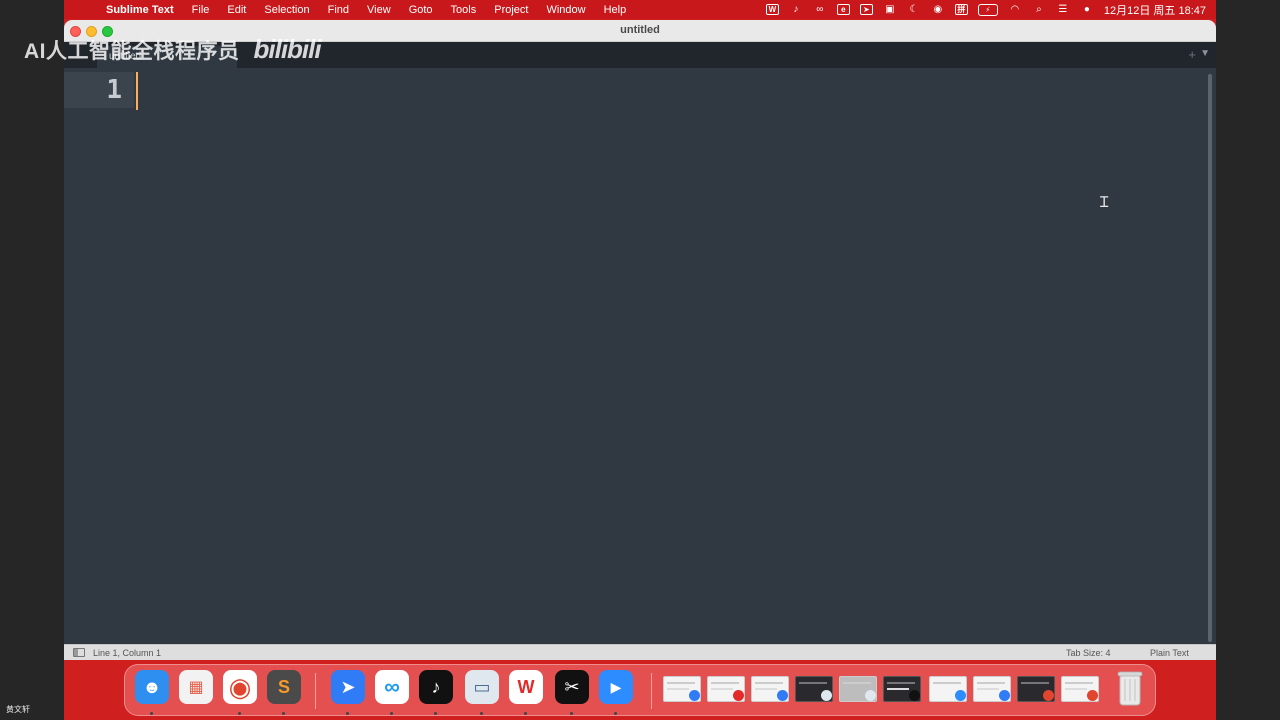 Image resolution: width=1280 pixels, height=720 pixels. I want to click on trash-icon, so click(1130, 688).